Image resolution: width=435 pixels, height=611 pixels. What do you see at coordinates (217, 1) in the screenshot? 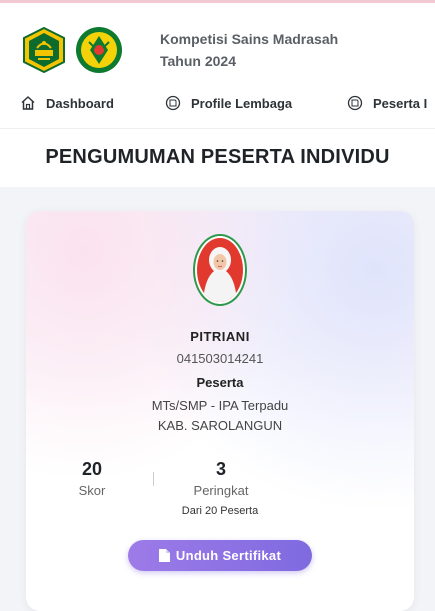
I see `top-accent-line` at bounding box center [217, 1].